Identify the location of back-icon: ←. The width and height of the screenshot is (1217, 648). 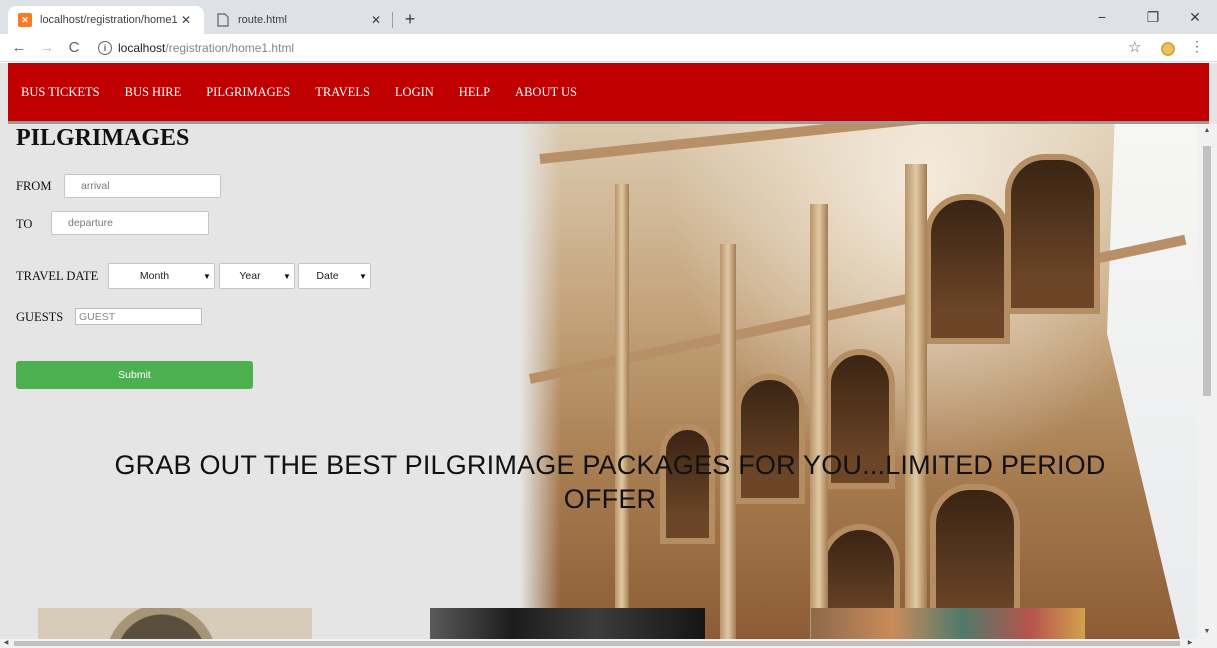
(19, 48).